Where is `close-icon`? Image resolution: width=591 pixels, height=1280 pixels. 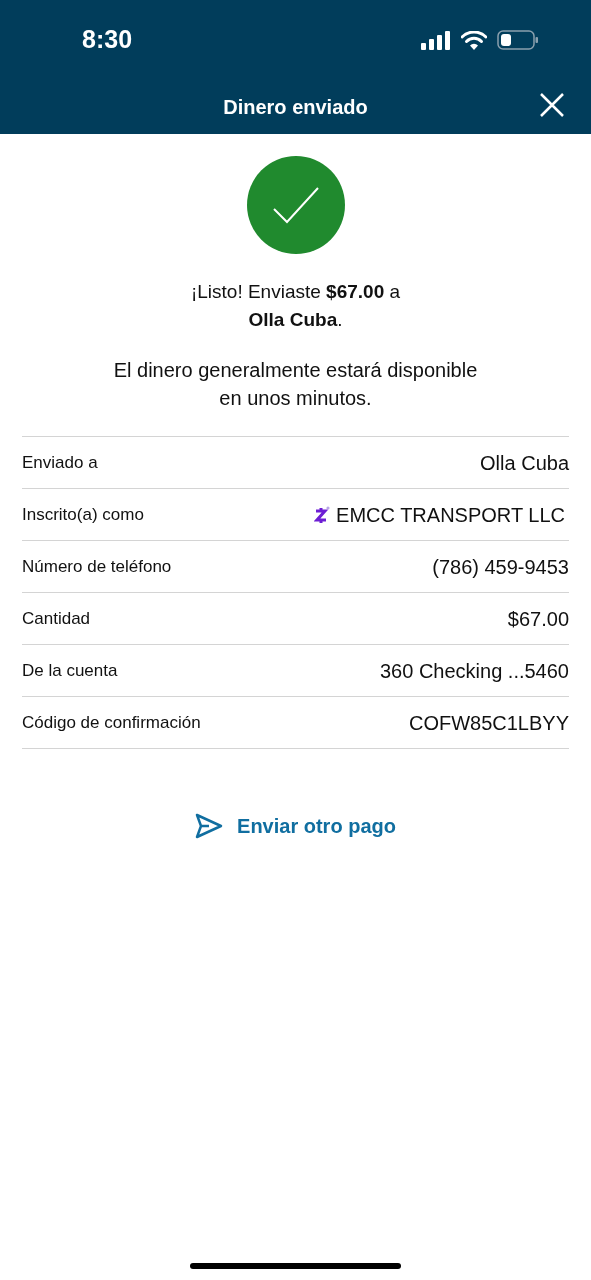
close-icon is located at coordinates (552, 105).